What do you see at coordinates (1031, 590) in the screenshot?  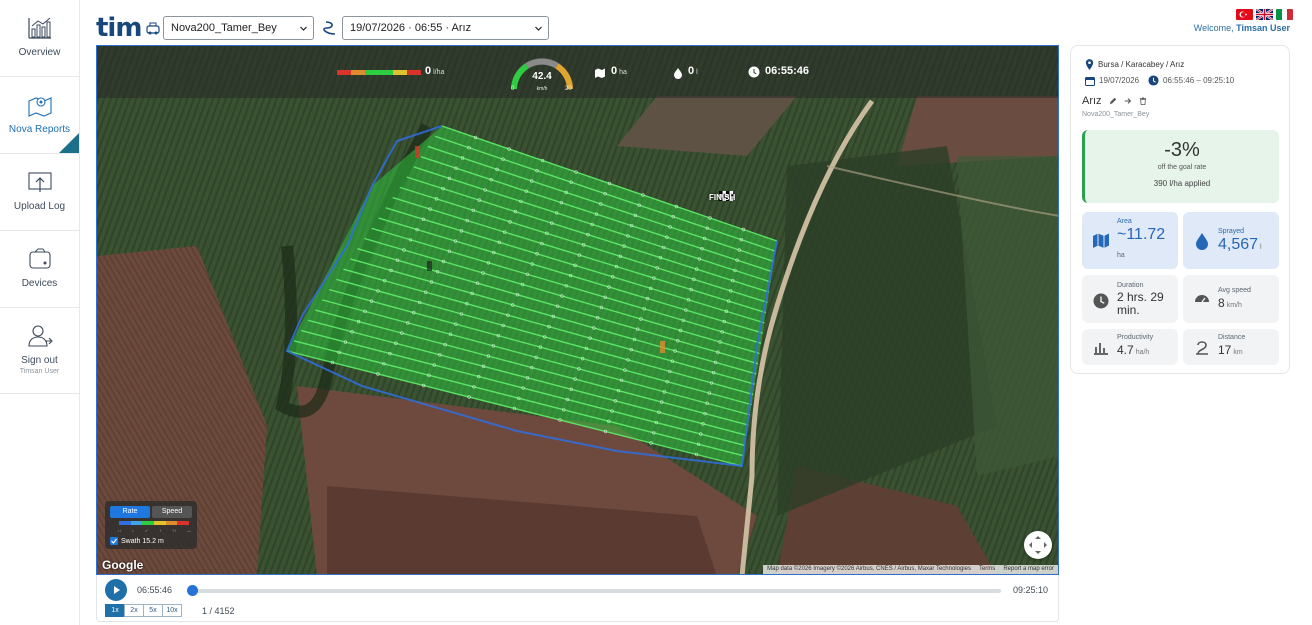 I see `playback-end-time: 09:25:10` at bounding box center [1031, 590].